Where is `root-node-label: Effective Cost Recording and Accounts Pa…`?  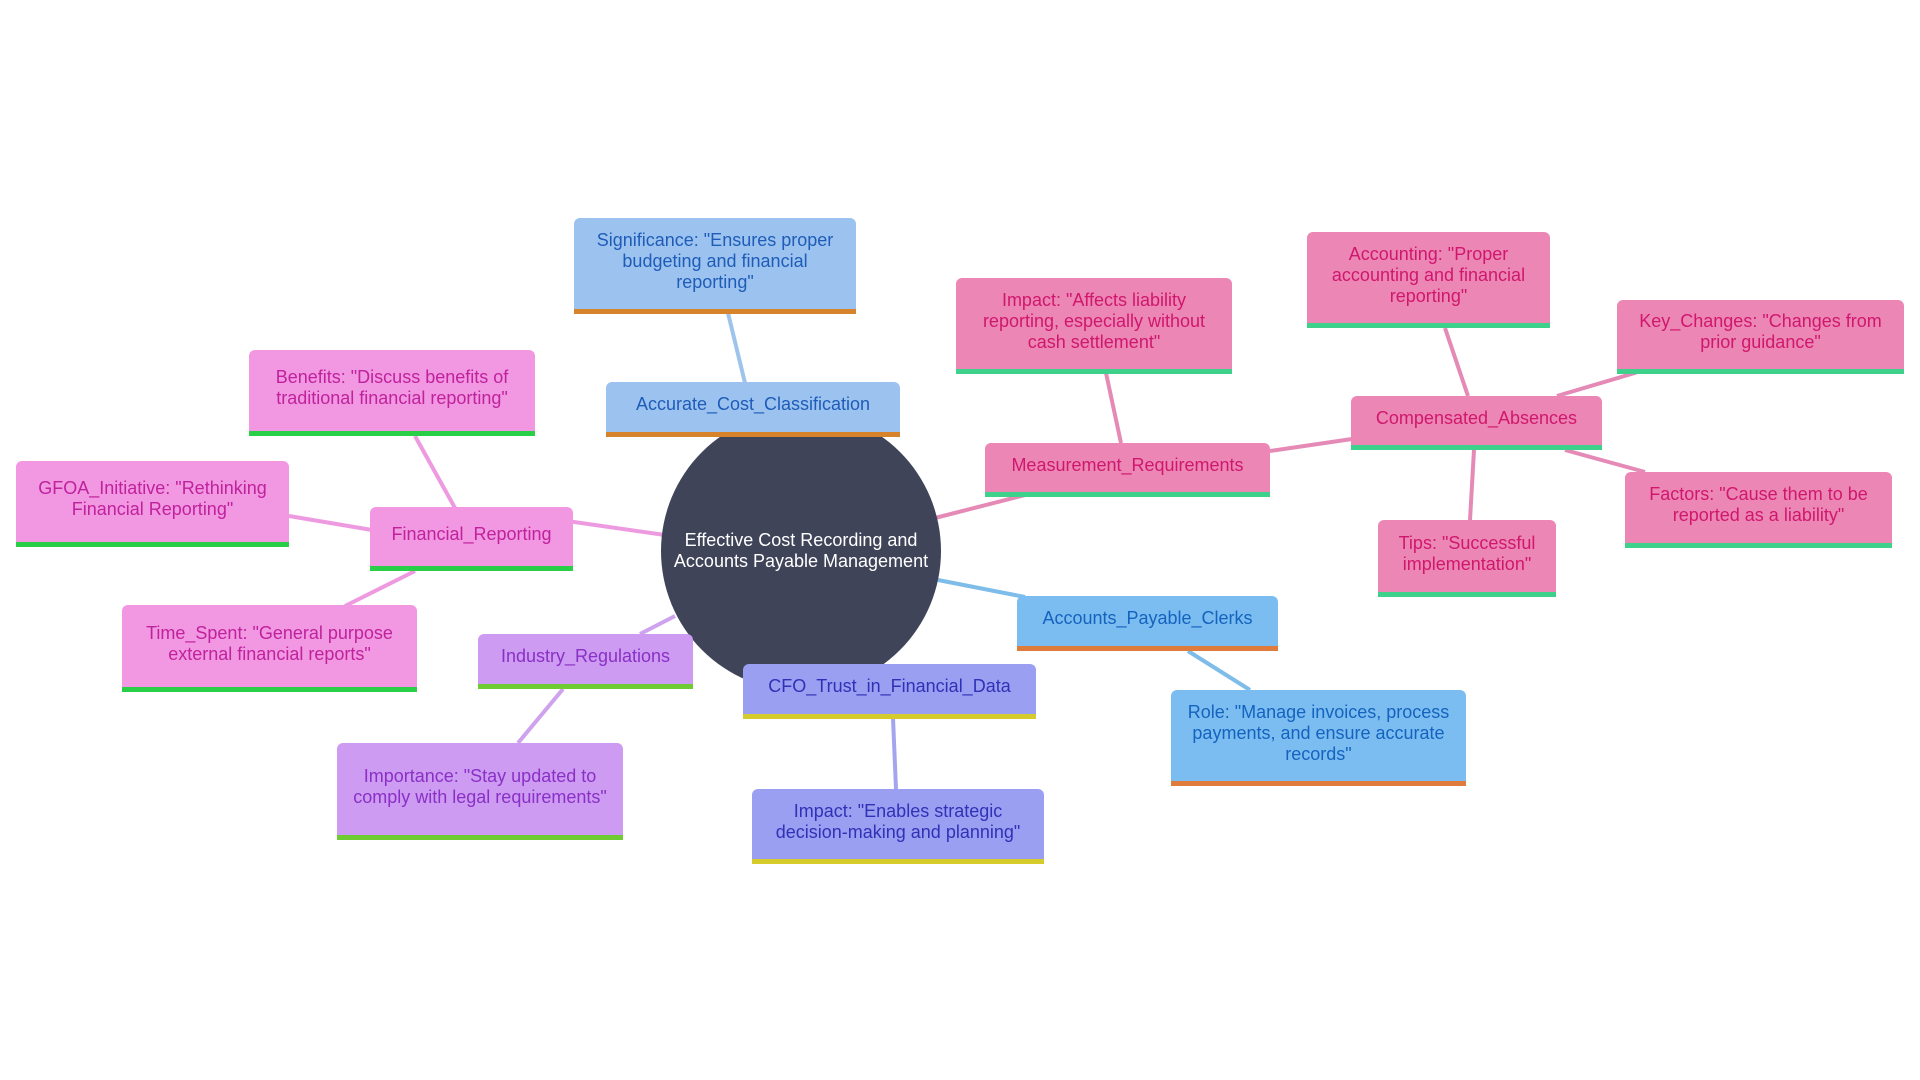 root-node-label: Effective Cost Recording and Accounts Pa… is located at coordinates (801, 550).